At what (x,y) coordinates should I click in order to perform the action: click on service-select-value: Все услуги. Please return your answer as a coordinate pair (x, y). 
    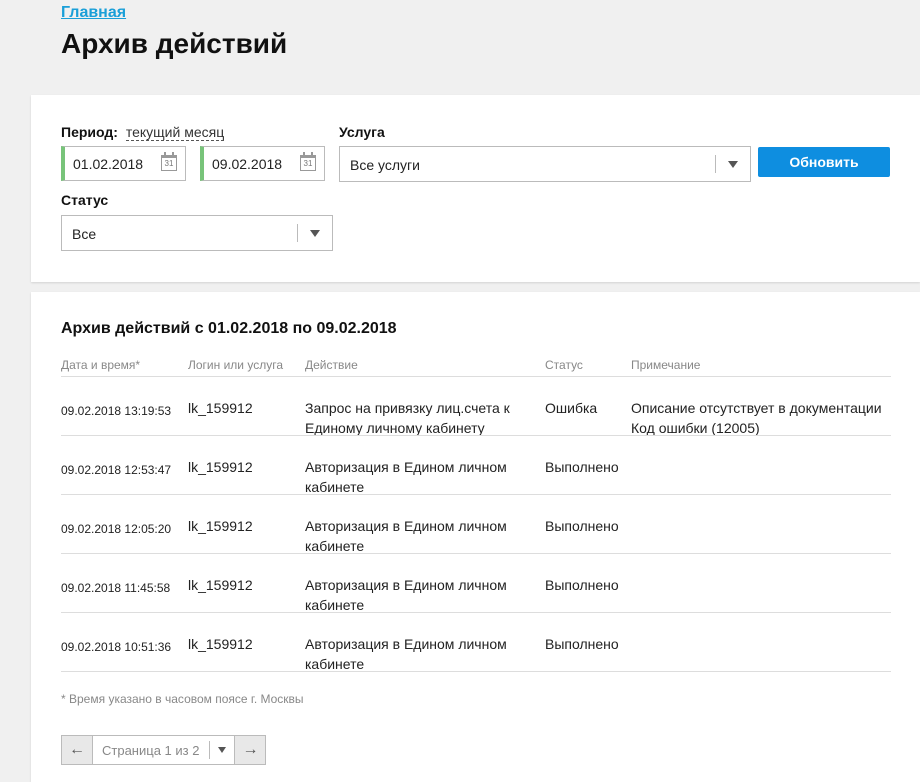
    Looking at the image, I should click on (385, 165).